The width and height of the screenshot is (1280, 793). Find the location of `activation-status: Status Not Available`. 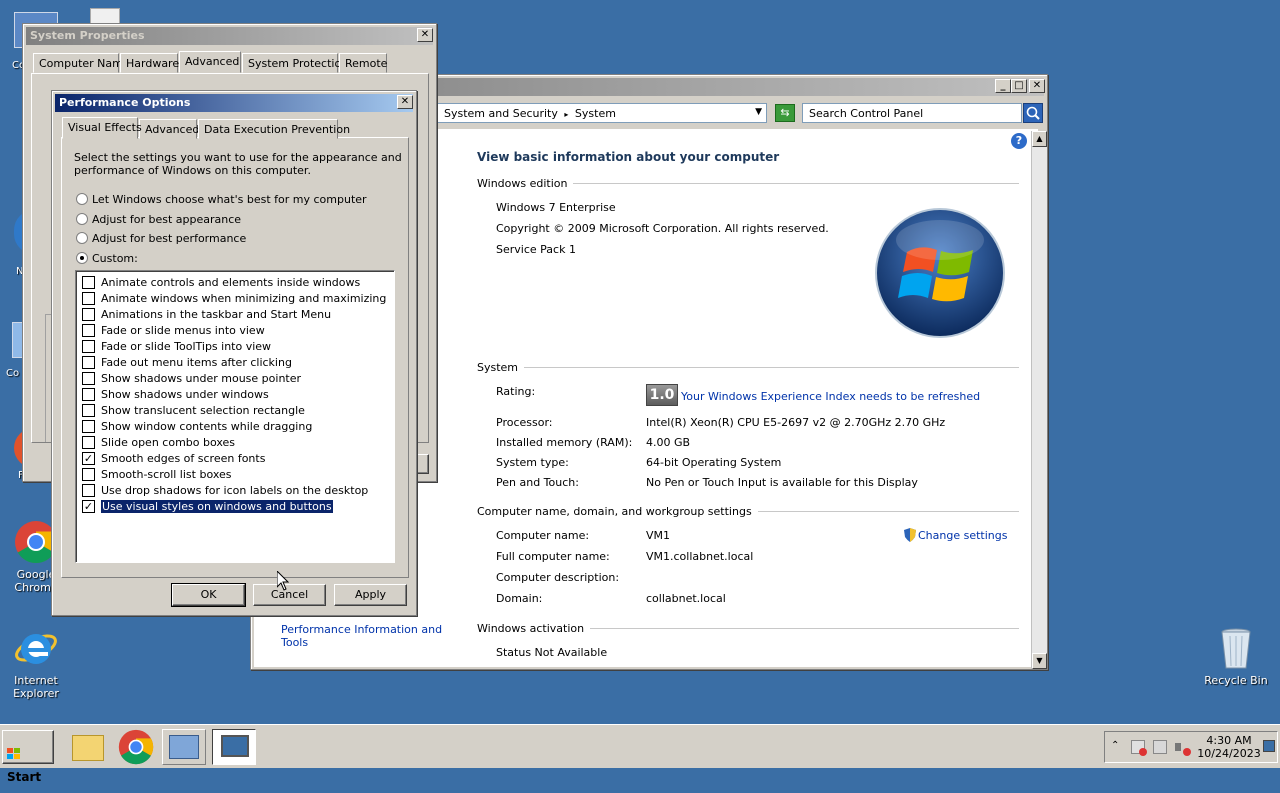

activation-status: Status Not Available is located at coordinates (552, 652).